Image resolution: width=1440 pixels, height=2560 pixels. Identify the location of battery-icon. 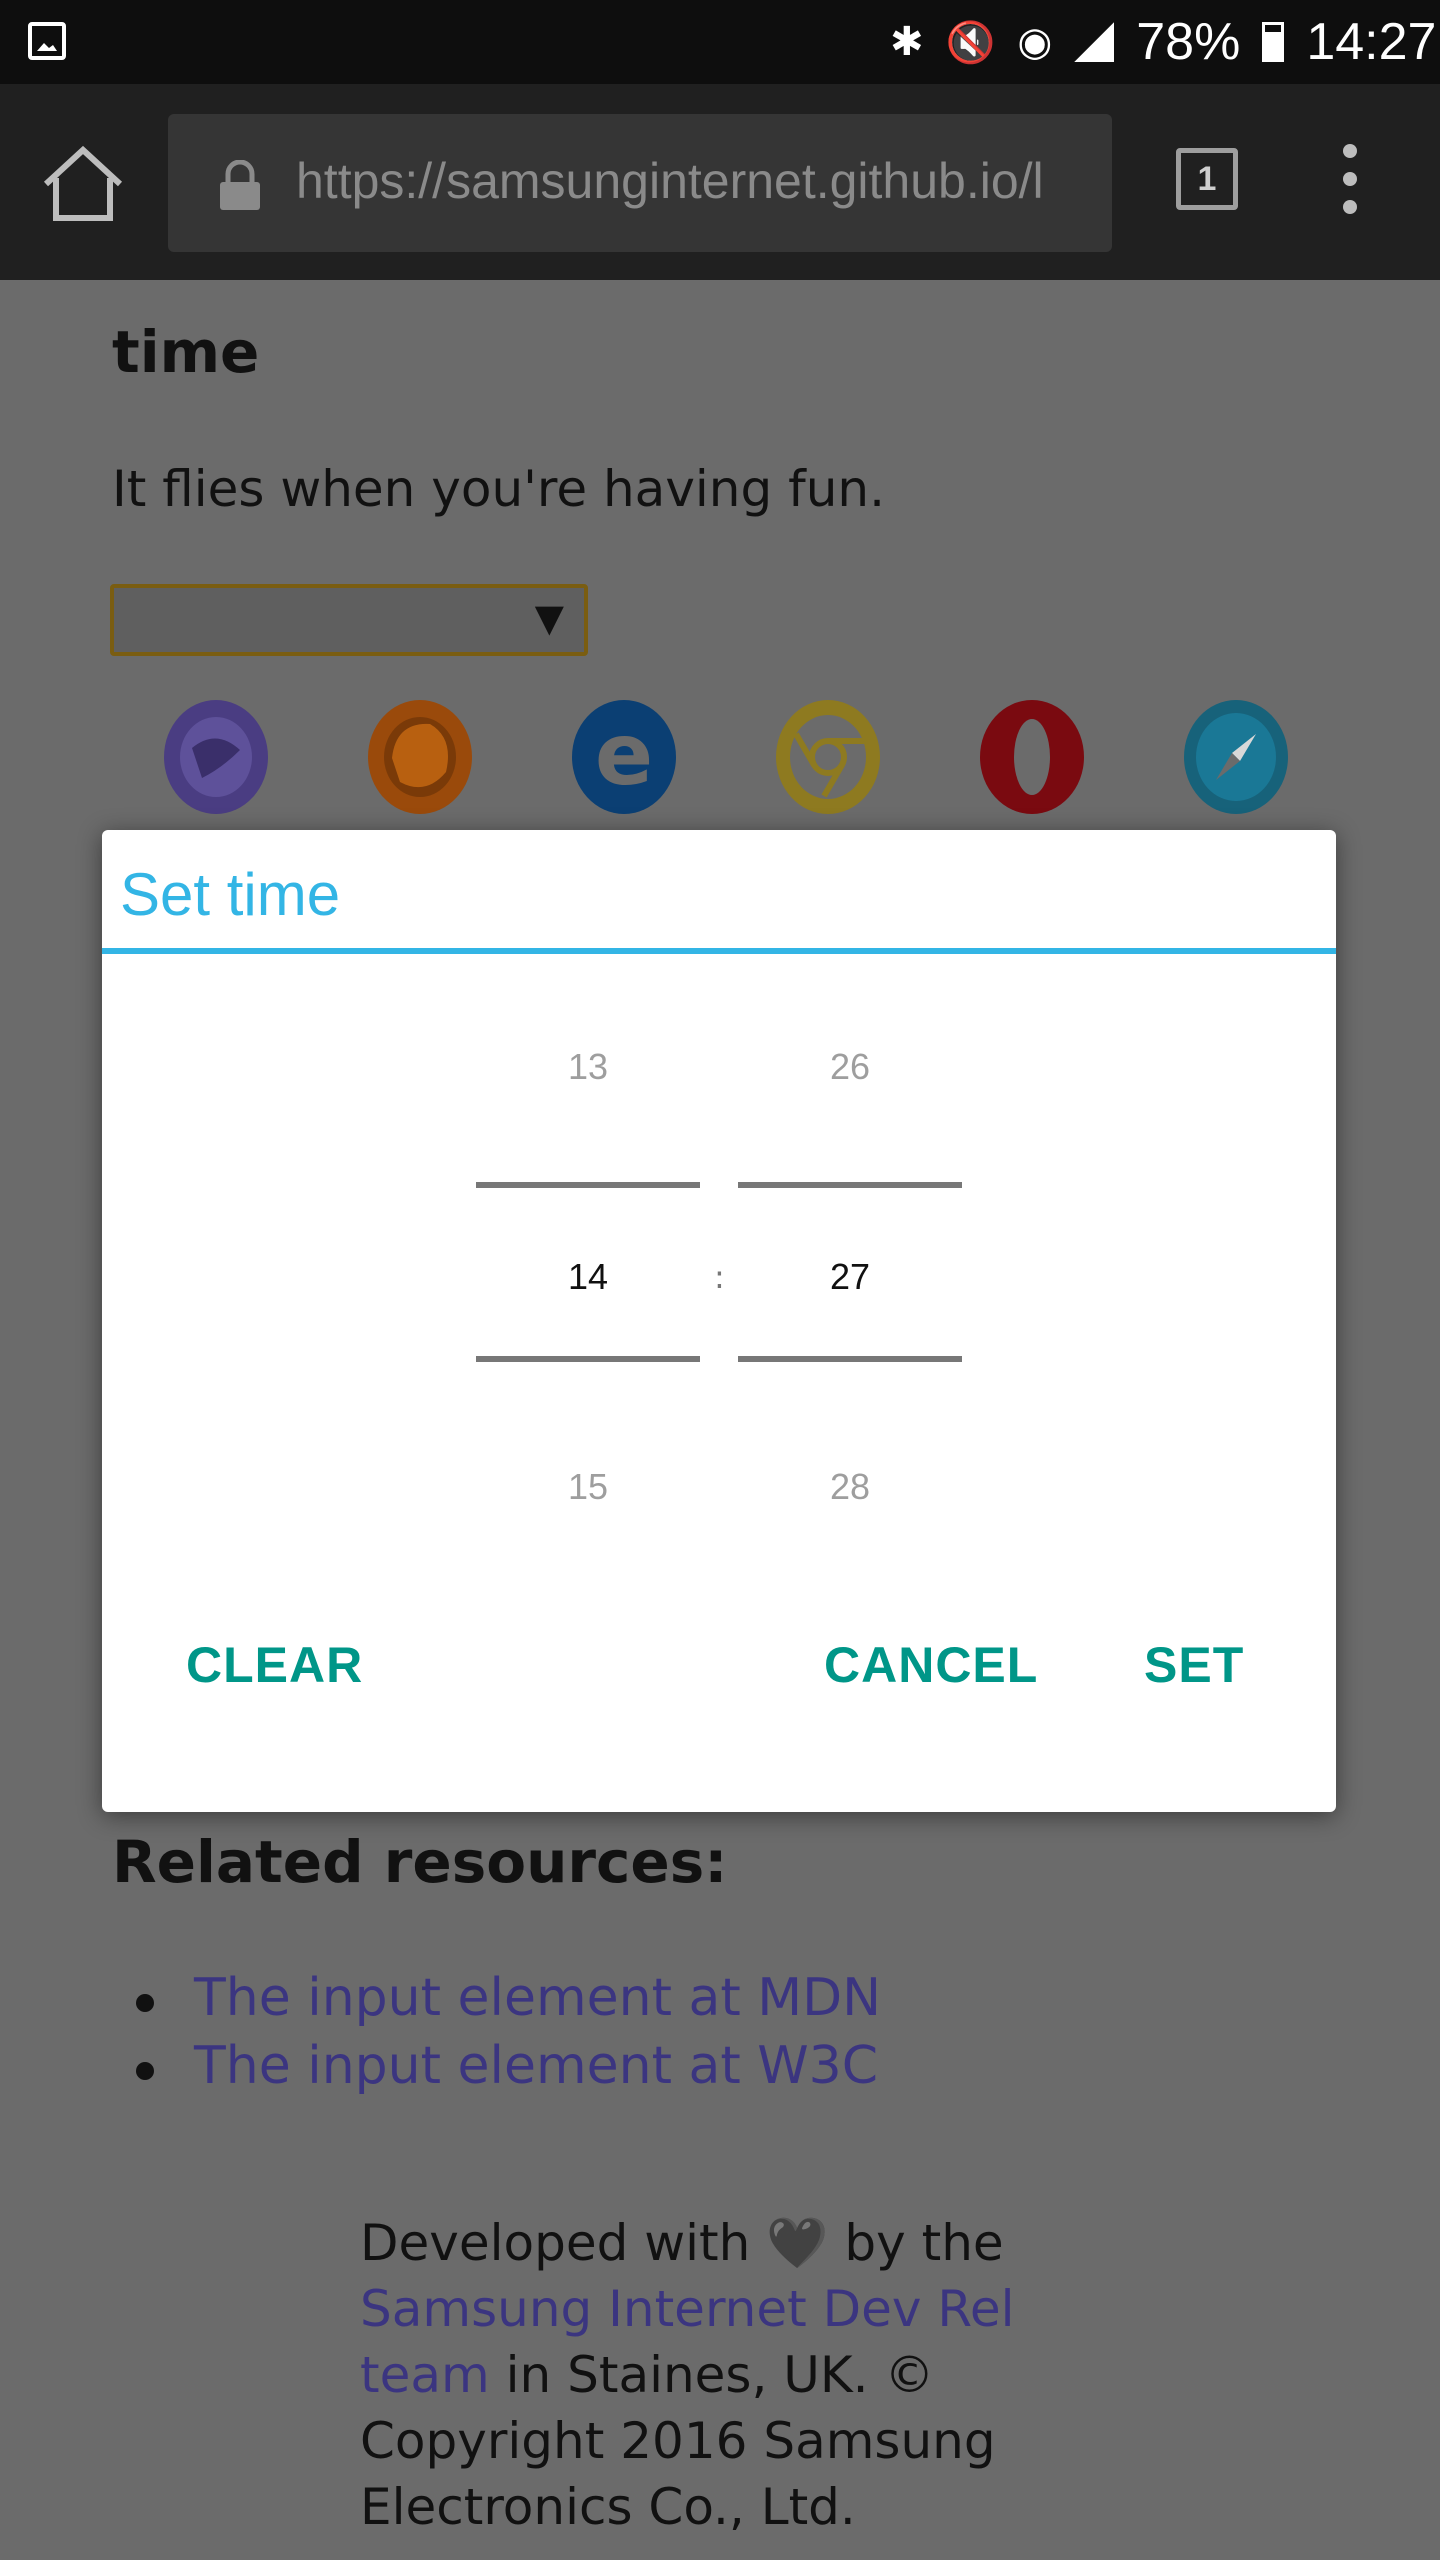
(1273, 42).